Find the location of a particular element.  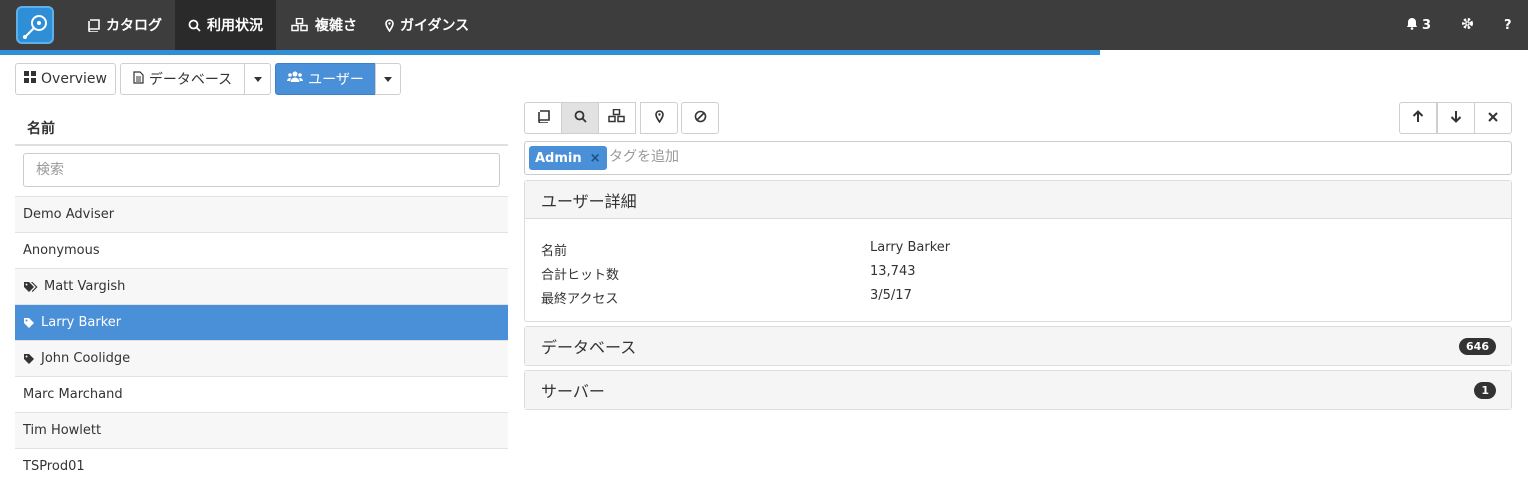

users-icon is located at coordinates (295, 79).